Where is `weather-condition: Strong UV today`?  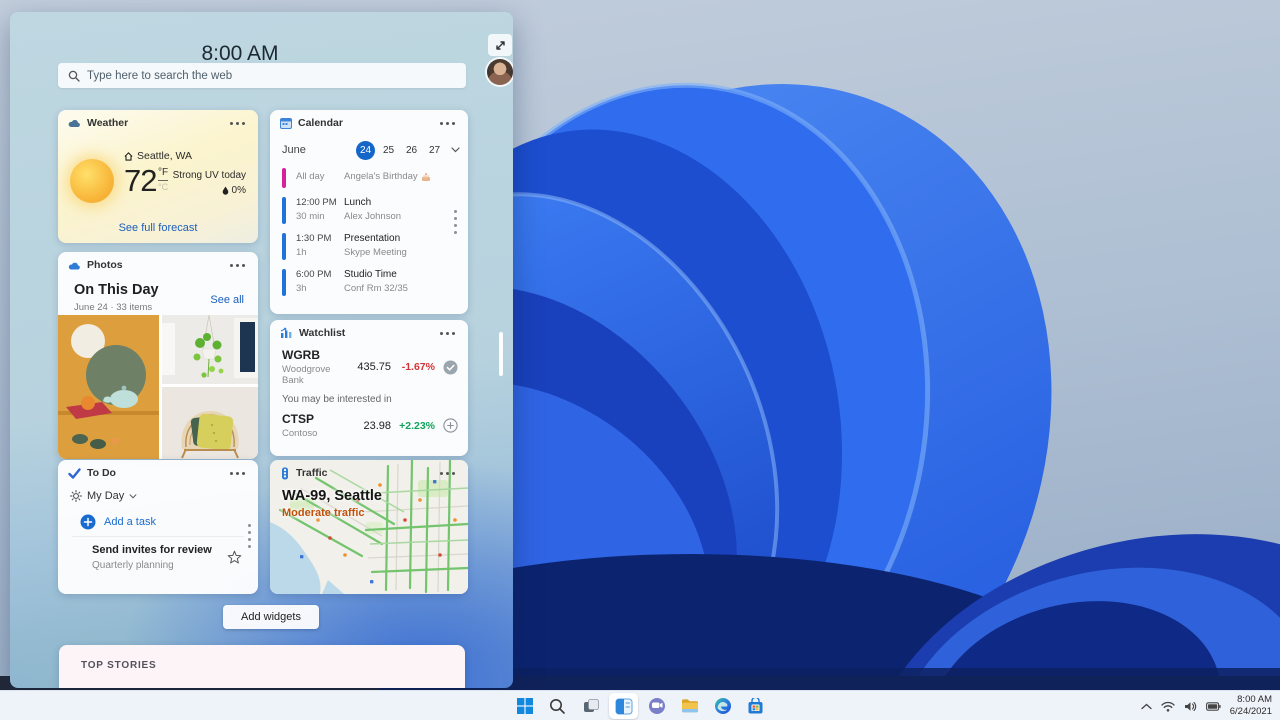 weather-condition: Strong UV today is located at coordinates (209, 175).